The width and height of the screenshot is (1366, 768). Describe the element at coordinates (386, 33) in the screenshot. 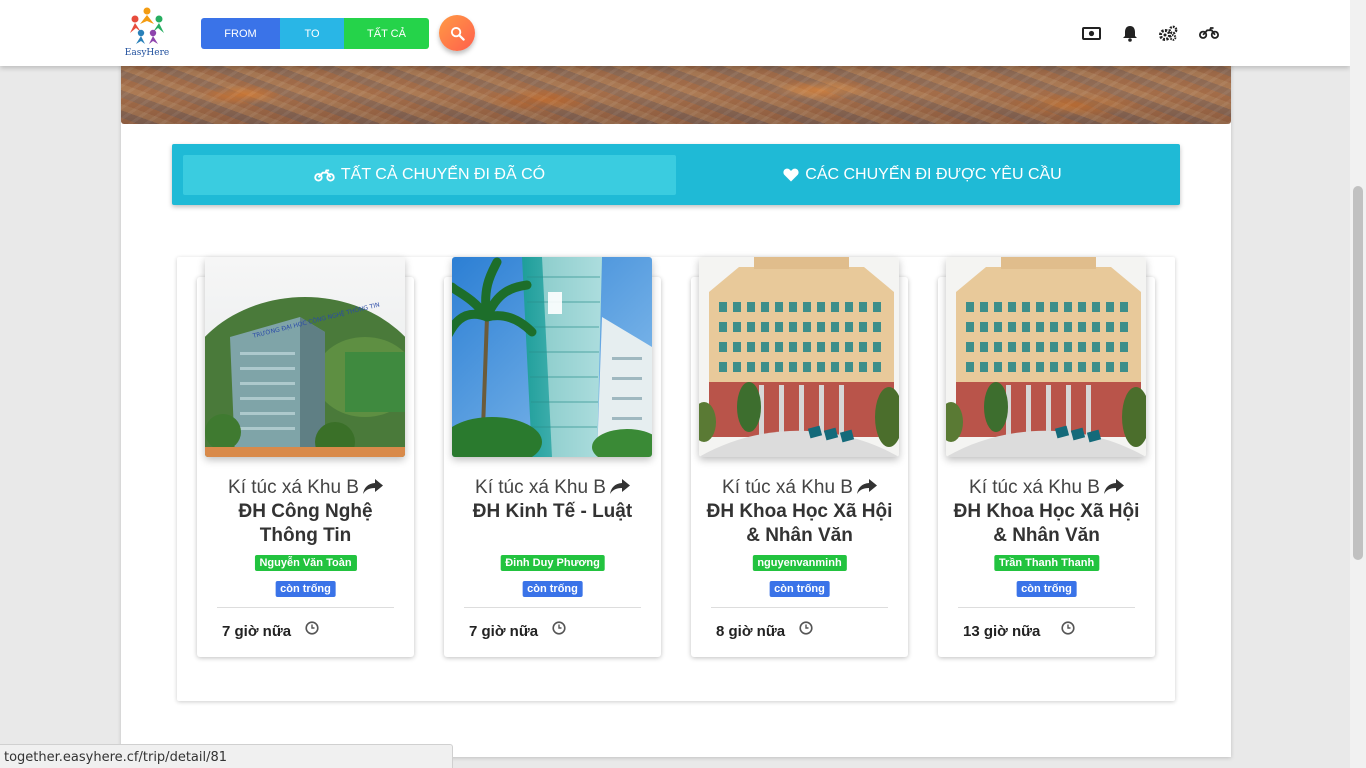

I see `all-button: TẤT CẢ` at that location.